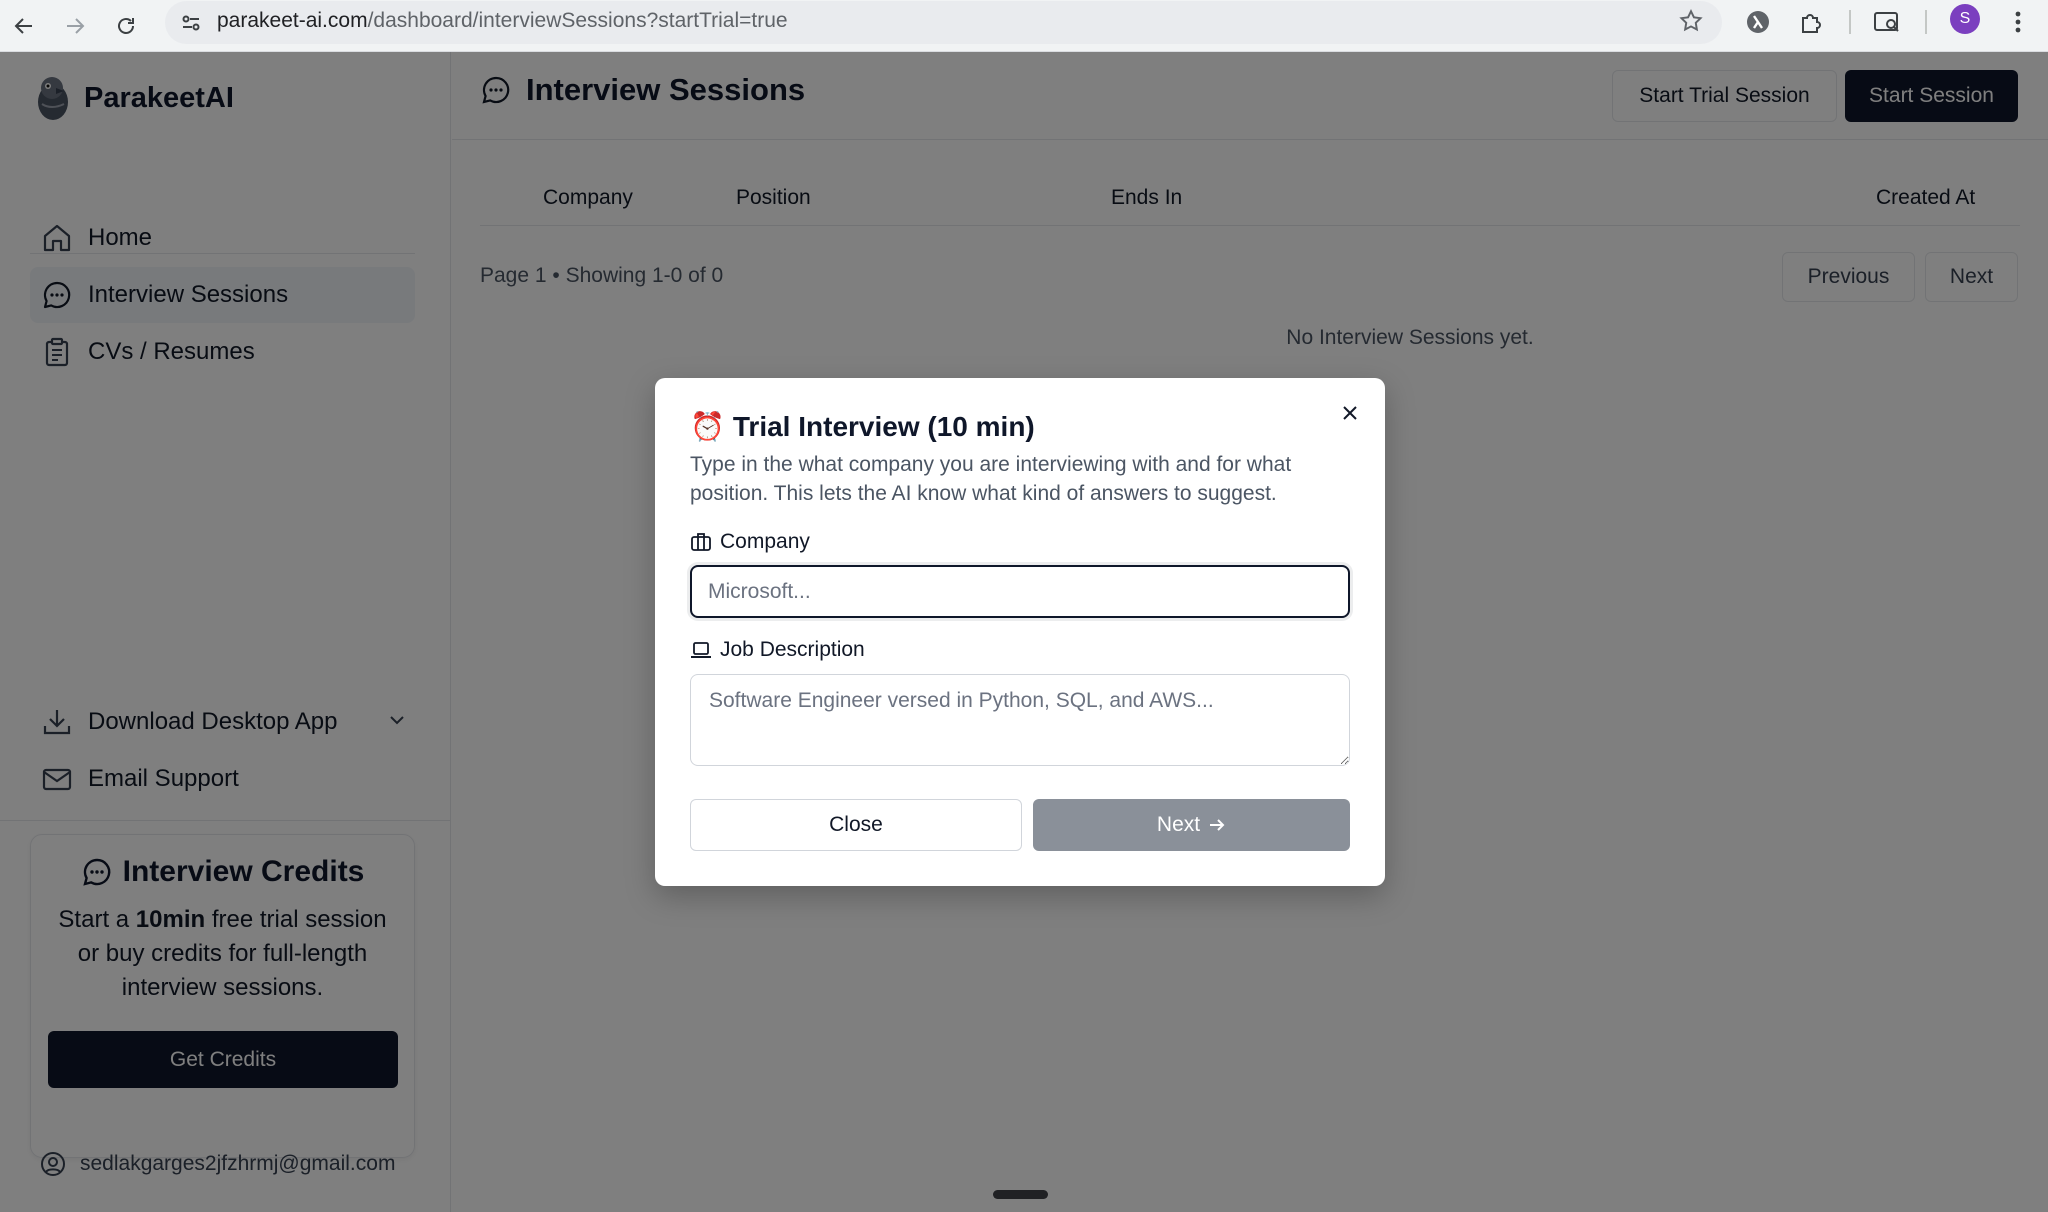 The width and height of the screenshot is (2048, 1212). I want to click on arrow-left-icon, so click(23, 26).